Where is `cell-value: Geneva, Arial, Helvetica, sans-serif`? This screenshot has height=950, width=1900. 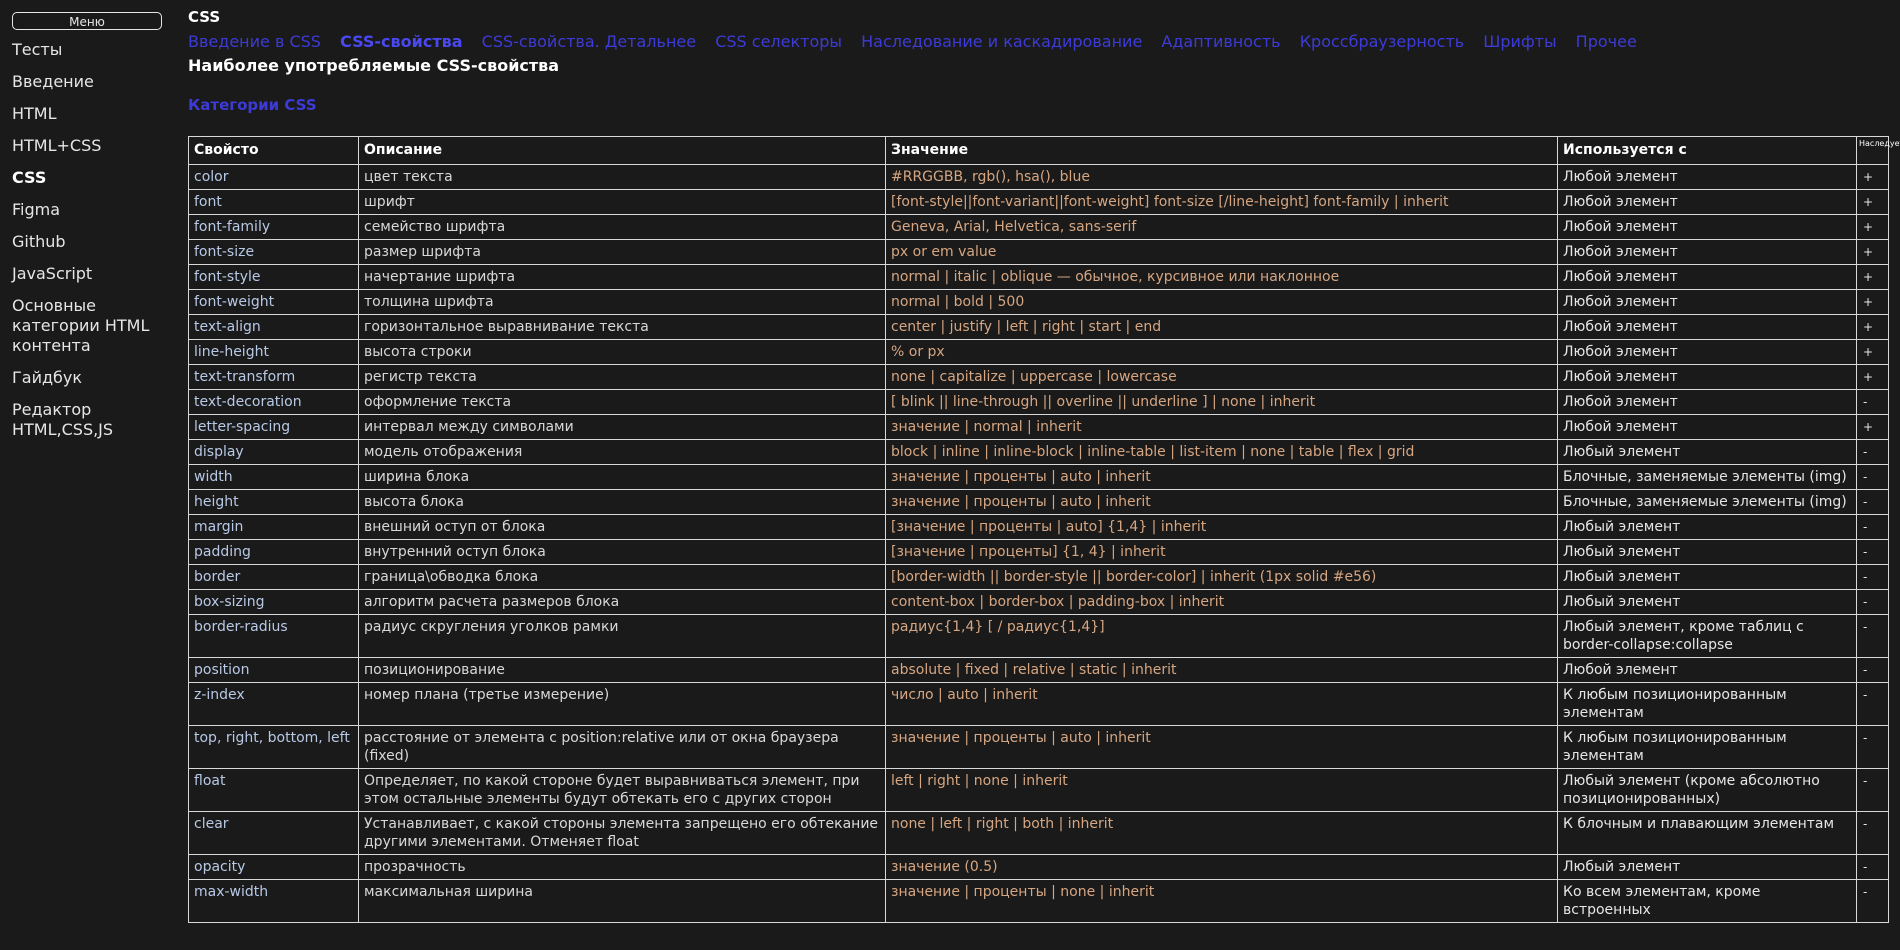
cell-value: Geneva, Arial, Helvetica, sans-serif is located at coordinates (1221, 227).